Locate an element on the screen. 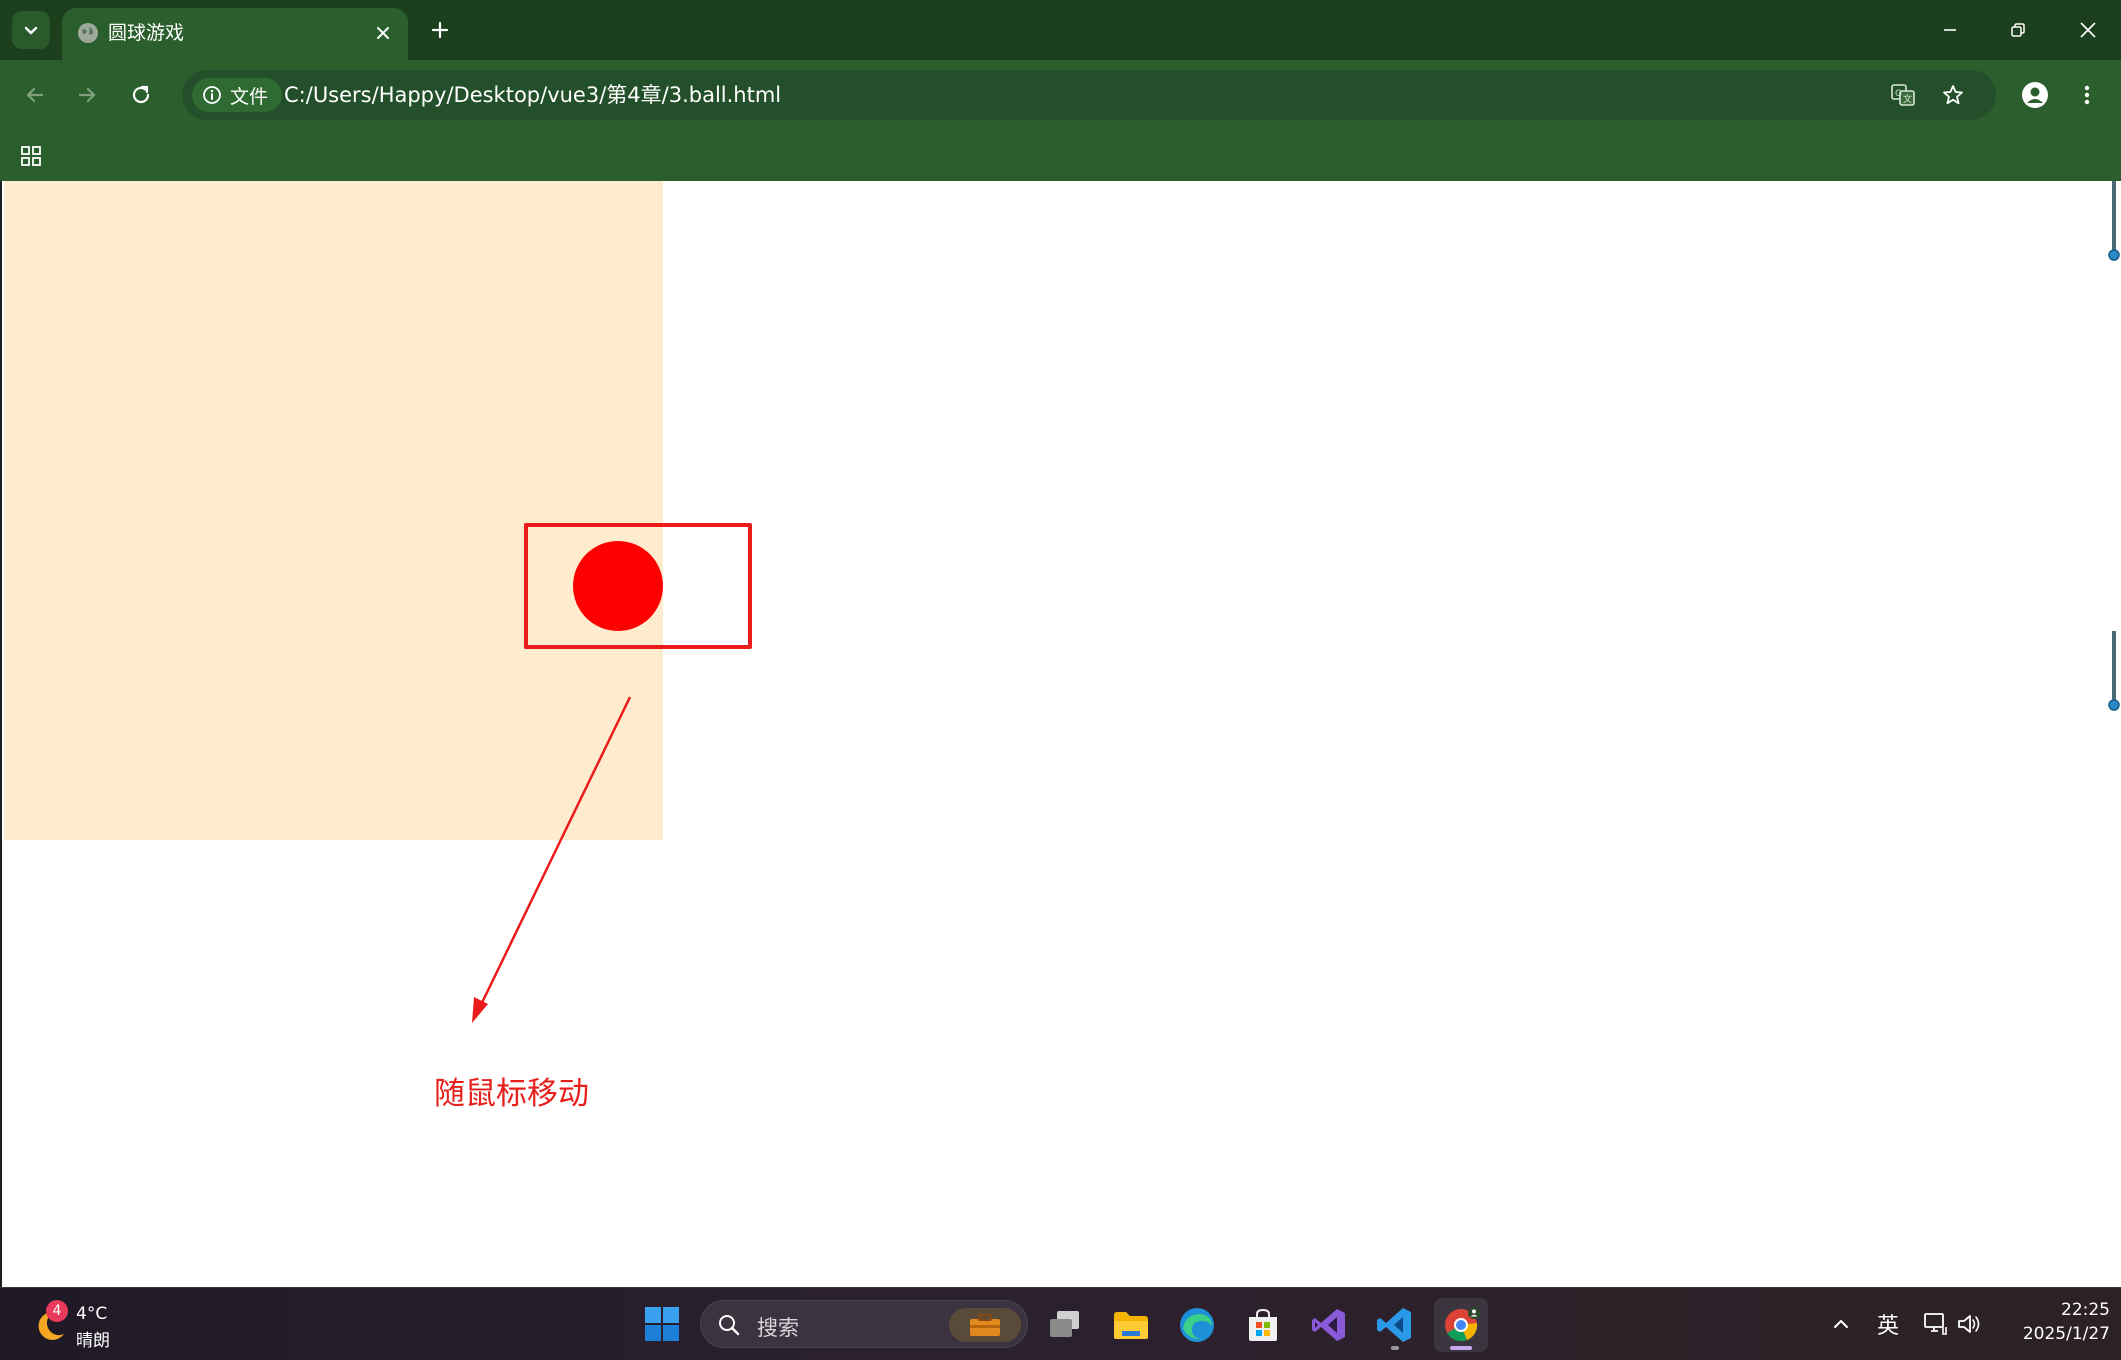 The width and height of the screenshot is (2121, 1360). forward-button is located at coordinates (87, 95).